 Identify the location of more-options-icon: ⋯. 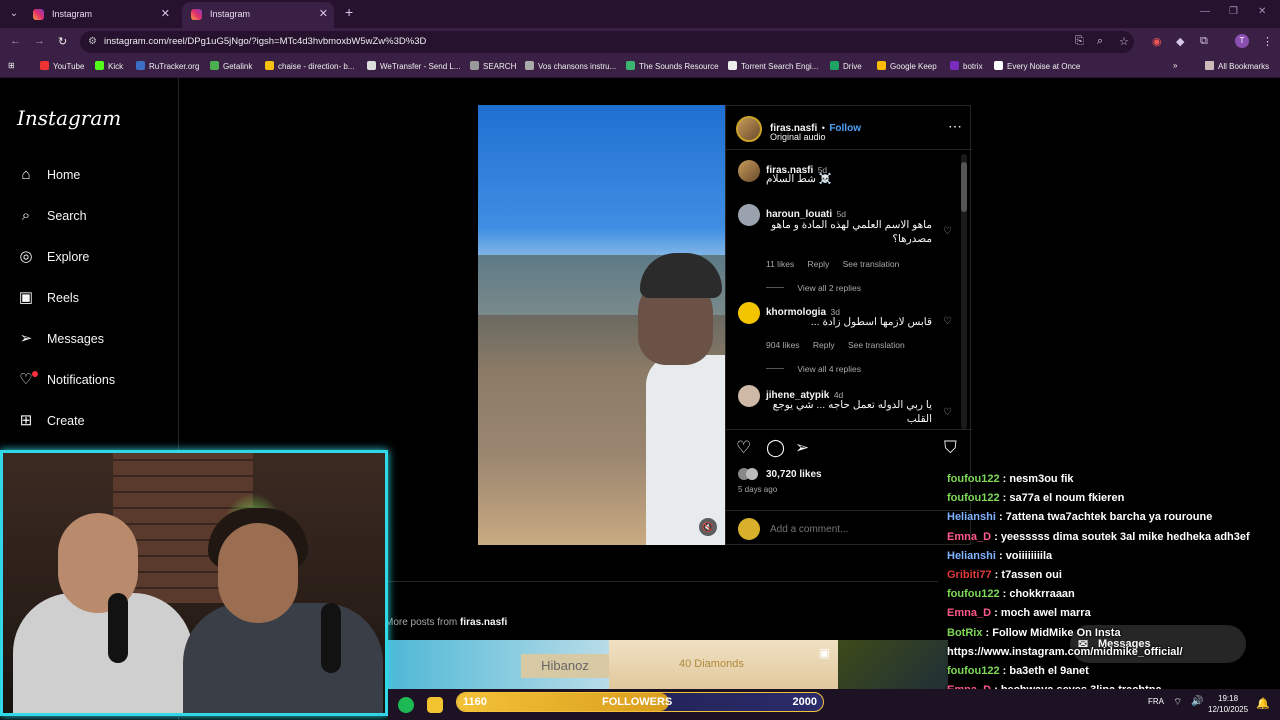
(955, 126).